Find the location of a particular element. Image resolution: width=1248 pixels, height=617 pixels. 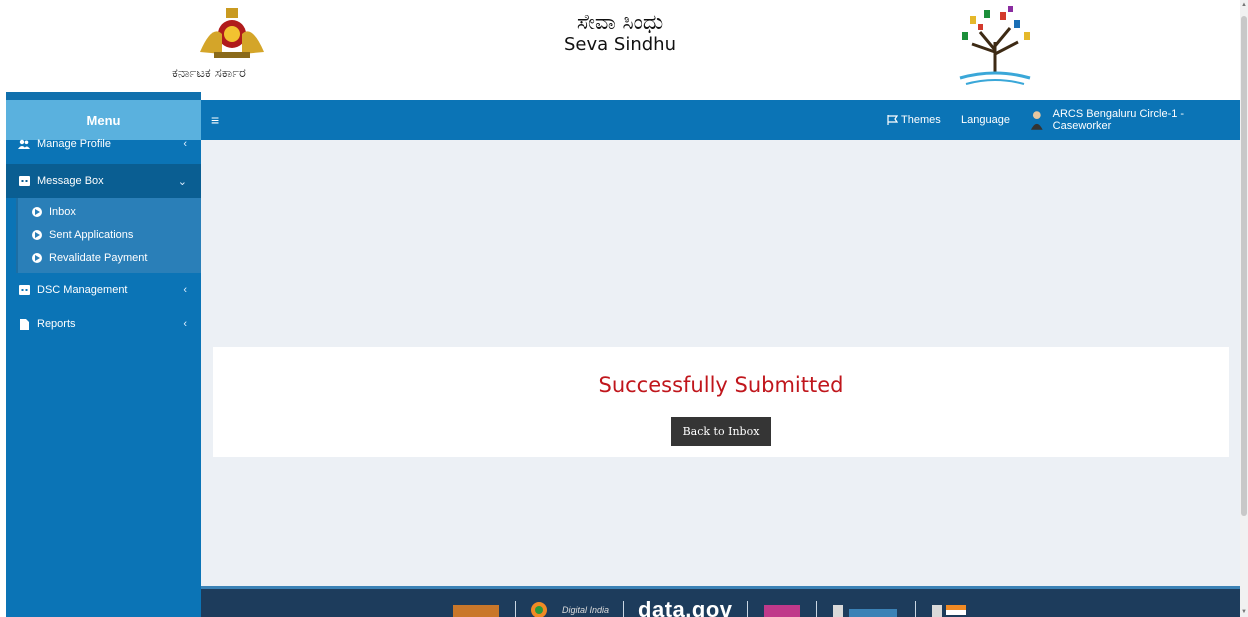

seva-sindhu-logo-icon is located at coordinates (995, 45).